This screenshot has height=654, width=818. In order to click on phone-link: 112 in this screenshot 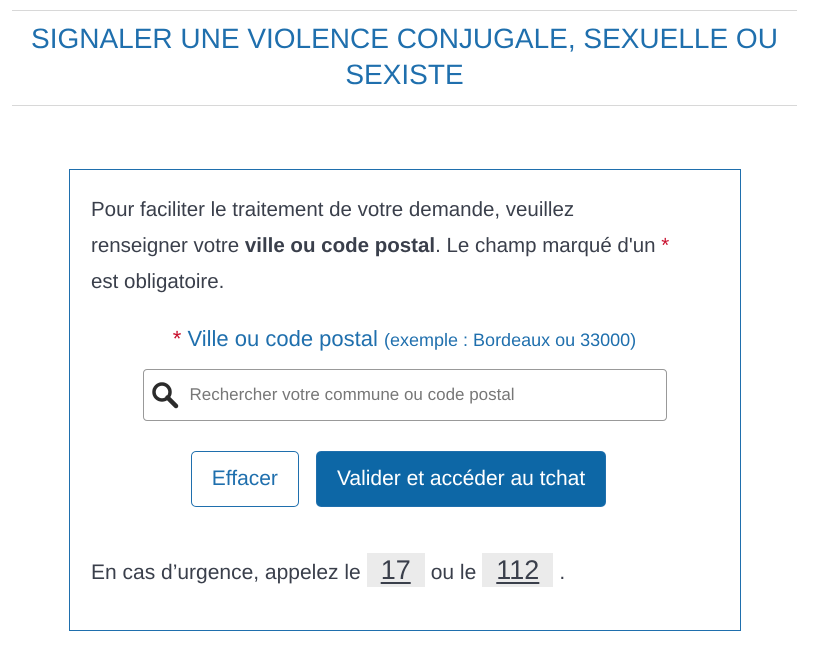, I will do `click(518, 570)`.